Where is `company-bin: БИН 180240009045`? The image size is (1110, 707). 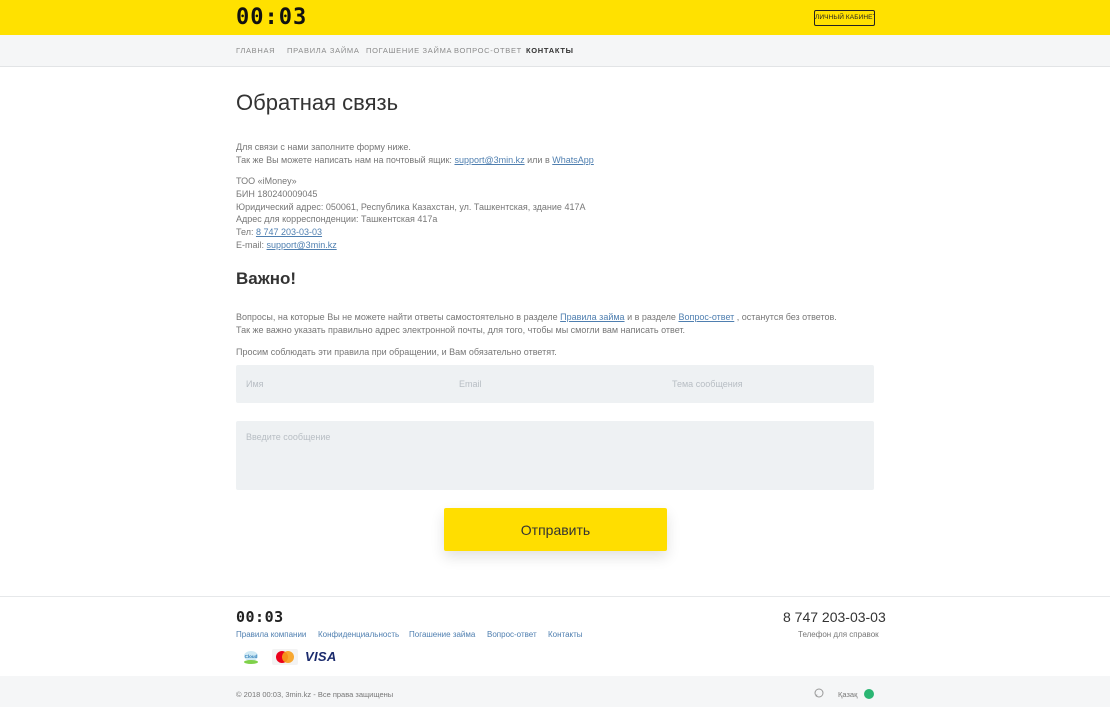
company-bin: БИН 180240009045 is located at coordinates (277, 194).